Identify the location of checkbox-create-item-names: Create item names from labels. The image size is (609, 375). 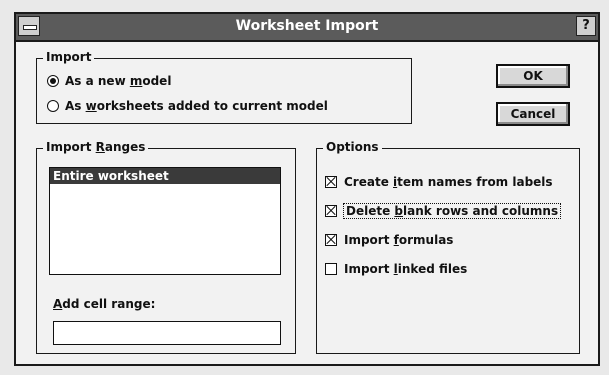
(439, 182).